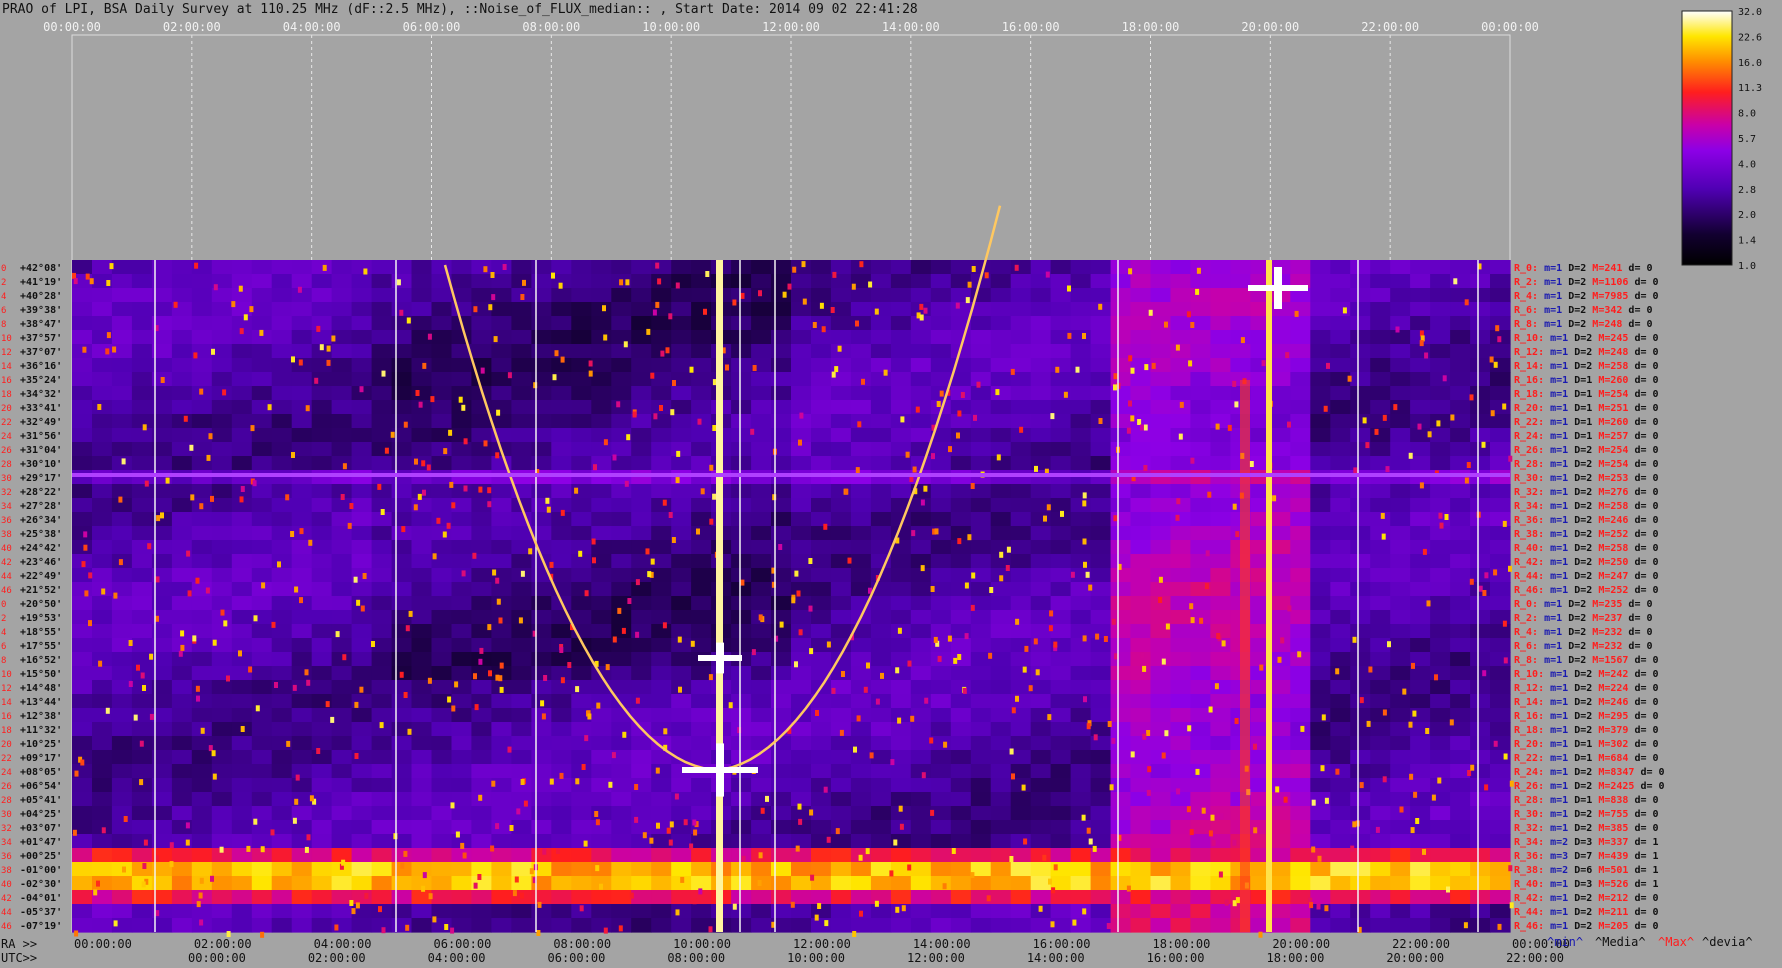 This screenshot has height=968, width=1782. I want to click on row-stats-label: R_22: m=1 D=1 M=684 d= 0, so click(1586, 758).